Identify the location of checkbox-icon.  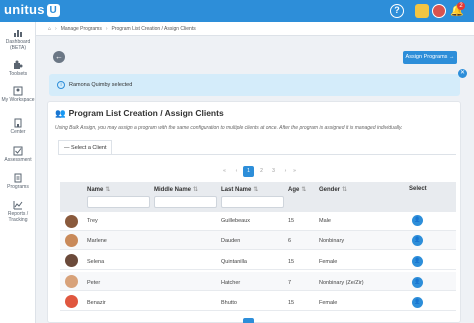
(18, 151).